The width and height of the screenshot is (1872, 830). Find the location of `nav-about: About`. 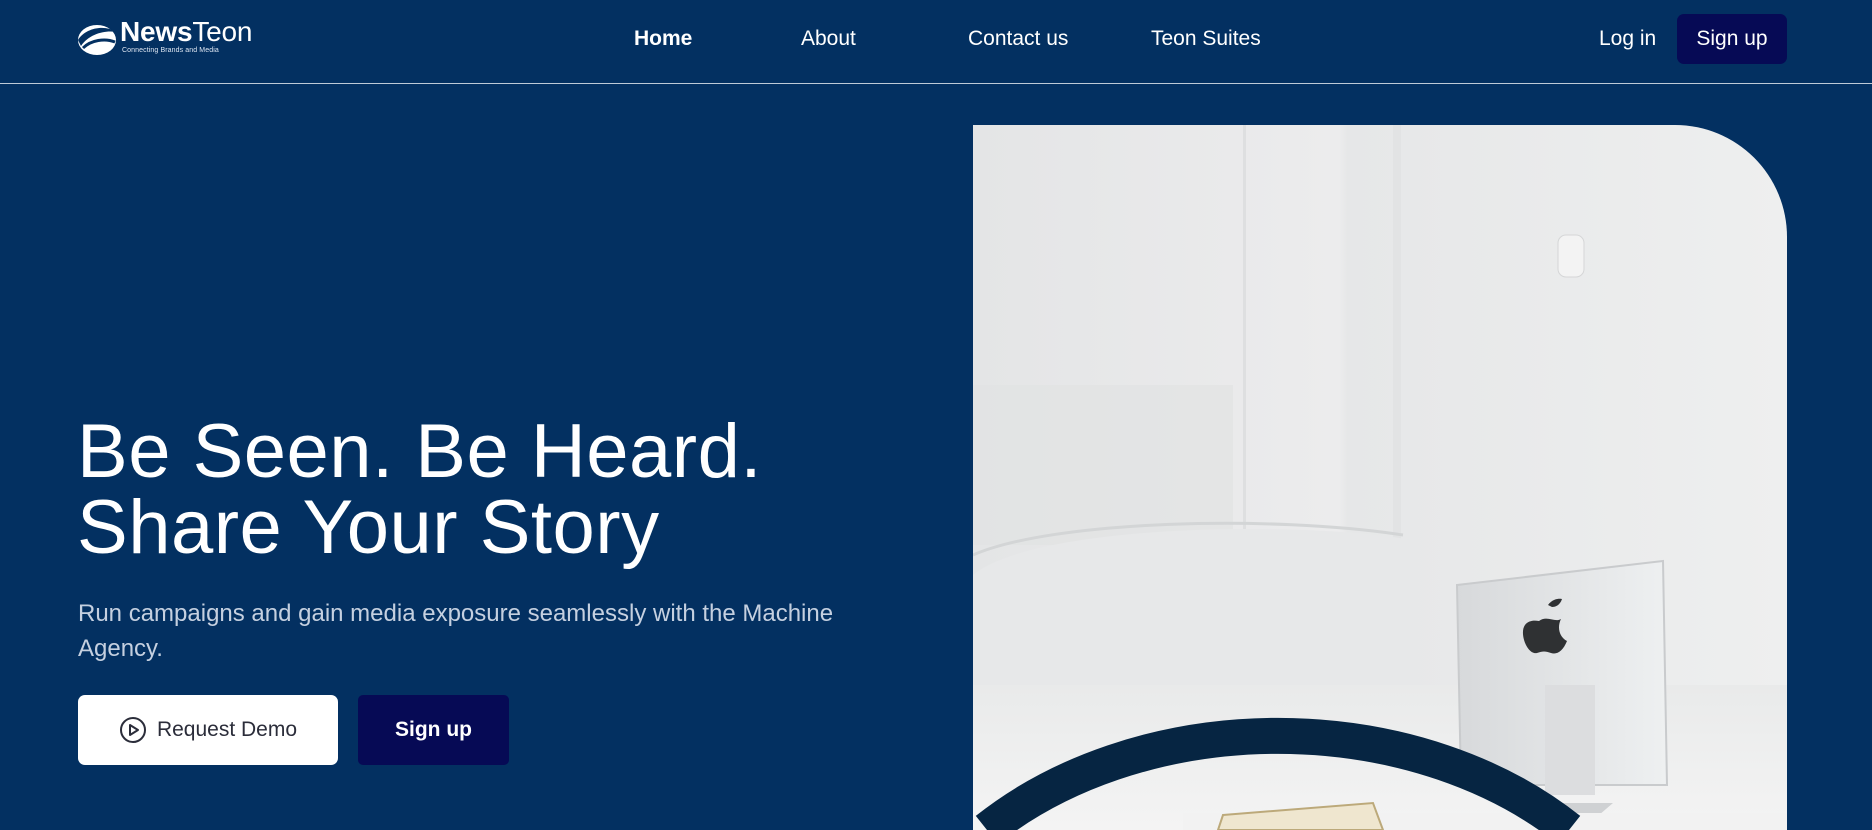

nav-about: About is located at coordinates (828, 39).